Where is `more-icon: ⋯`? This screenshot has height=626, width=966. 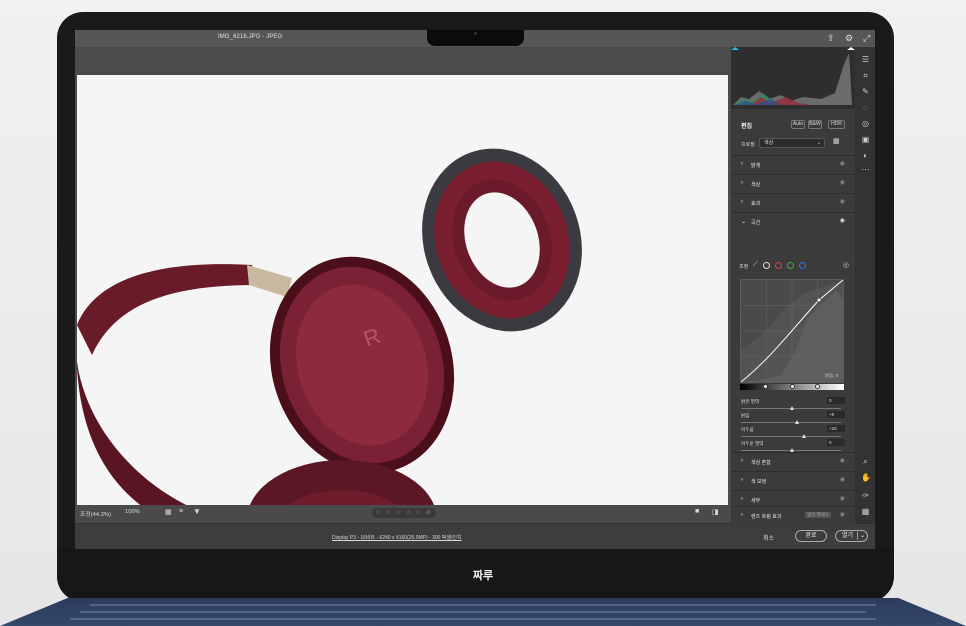 more-icon: ⋯ is located at coordinates (865, 169).